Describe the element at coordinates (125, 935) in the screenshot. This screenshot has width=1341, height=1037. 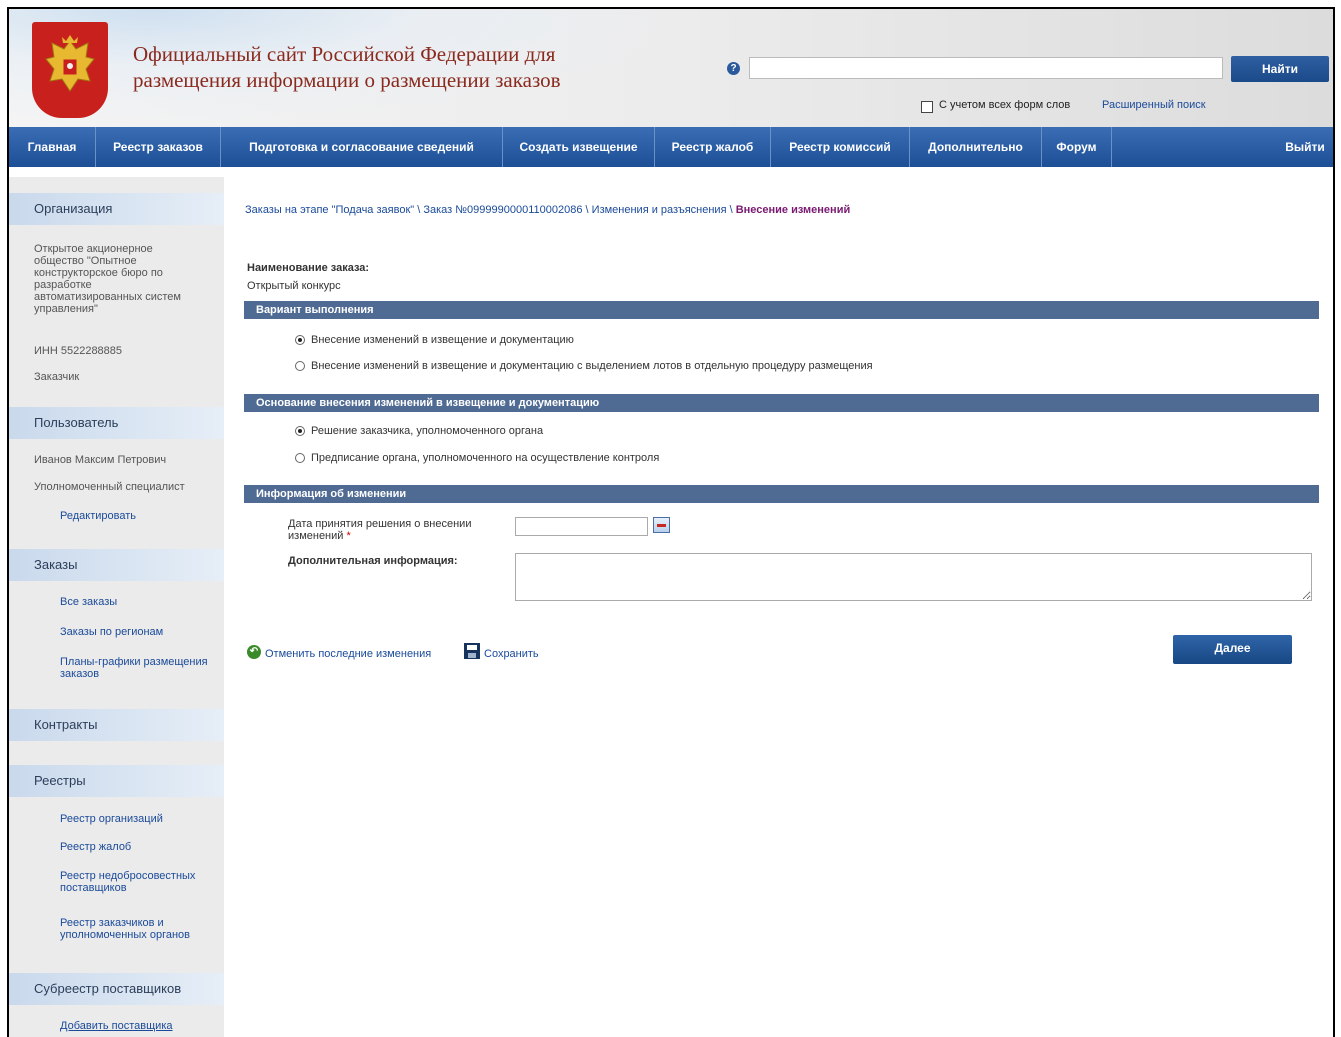
I see `sidebar-item-line: уполномоченных органов` at that location.